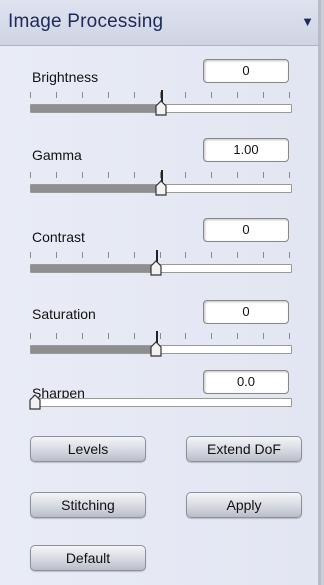  Describe the element at coordinates (86, 21) in the screenshot. I see `panel-title: Image Processing` at that location.